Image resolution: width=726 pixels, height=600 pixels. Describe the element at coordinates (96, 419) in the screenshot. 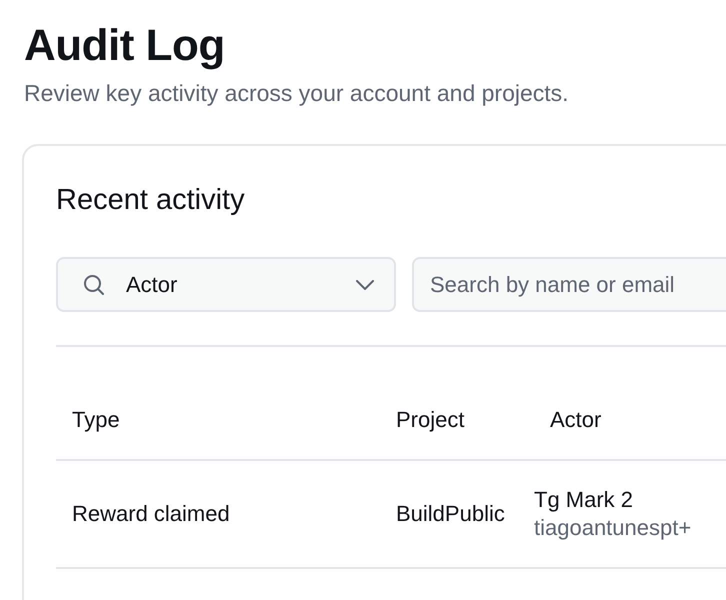

I see `column-header: Type` at that location.